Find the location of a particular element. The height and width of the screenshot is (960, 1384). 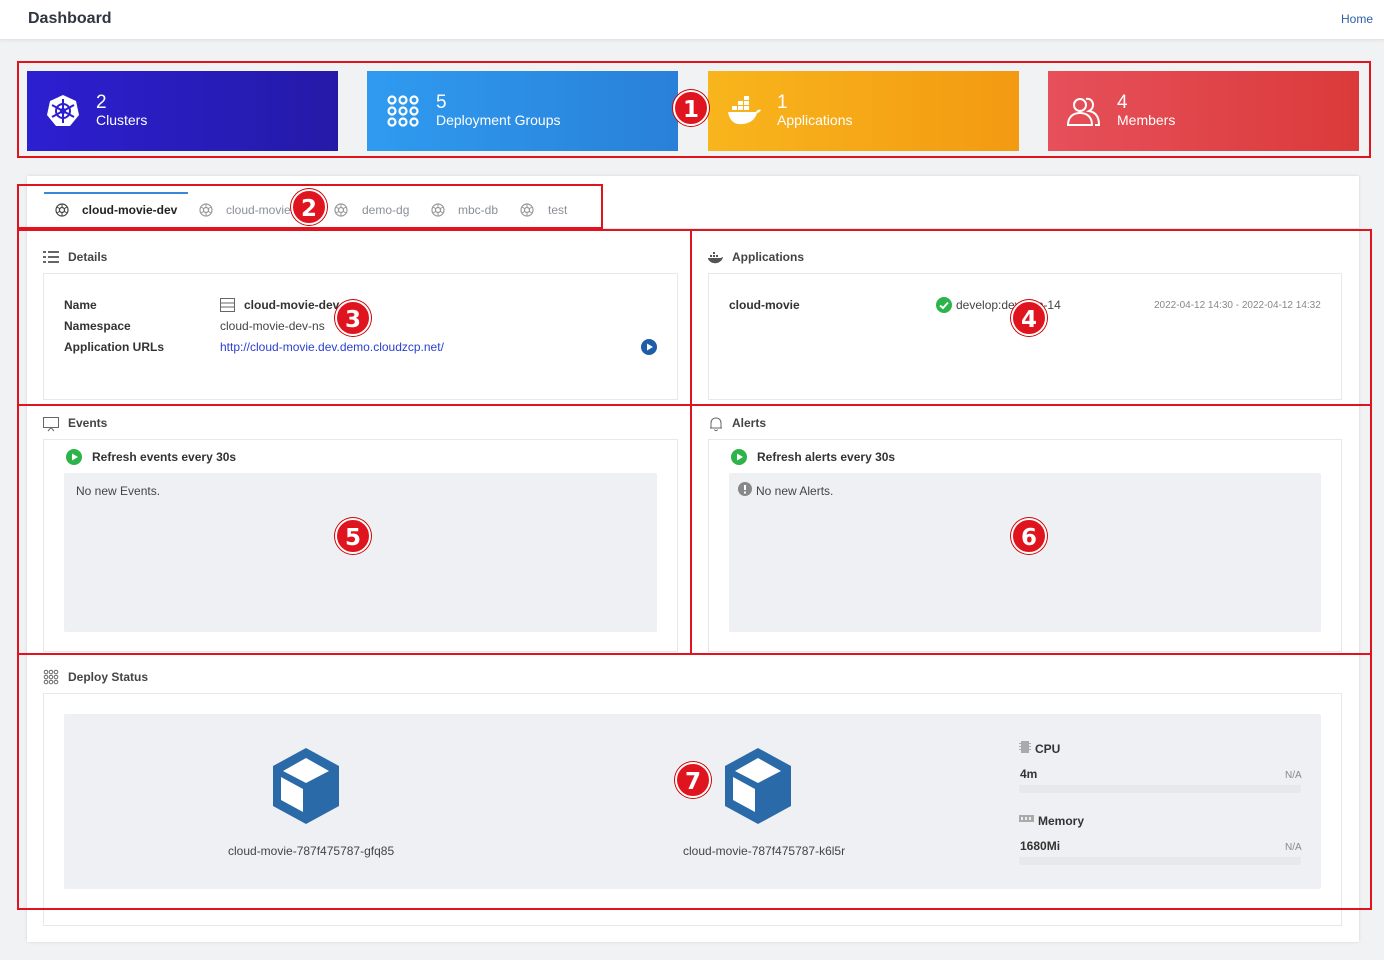

tab-label: demo-dg is located at coordinates (386, 210).